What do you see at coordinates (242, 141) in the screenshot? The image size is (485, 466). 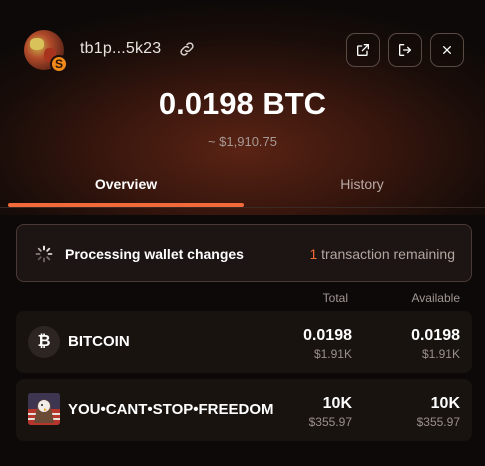 I see `fiat-balance: ~ $1,910.75` at bounding box center [242, 141].